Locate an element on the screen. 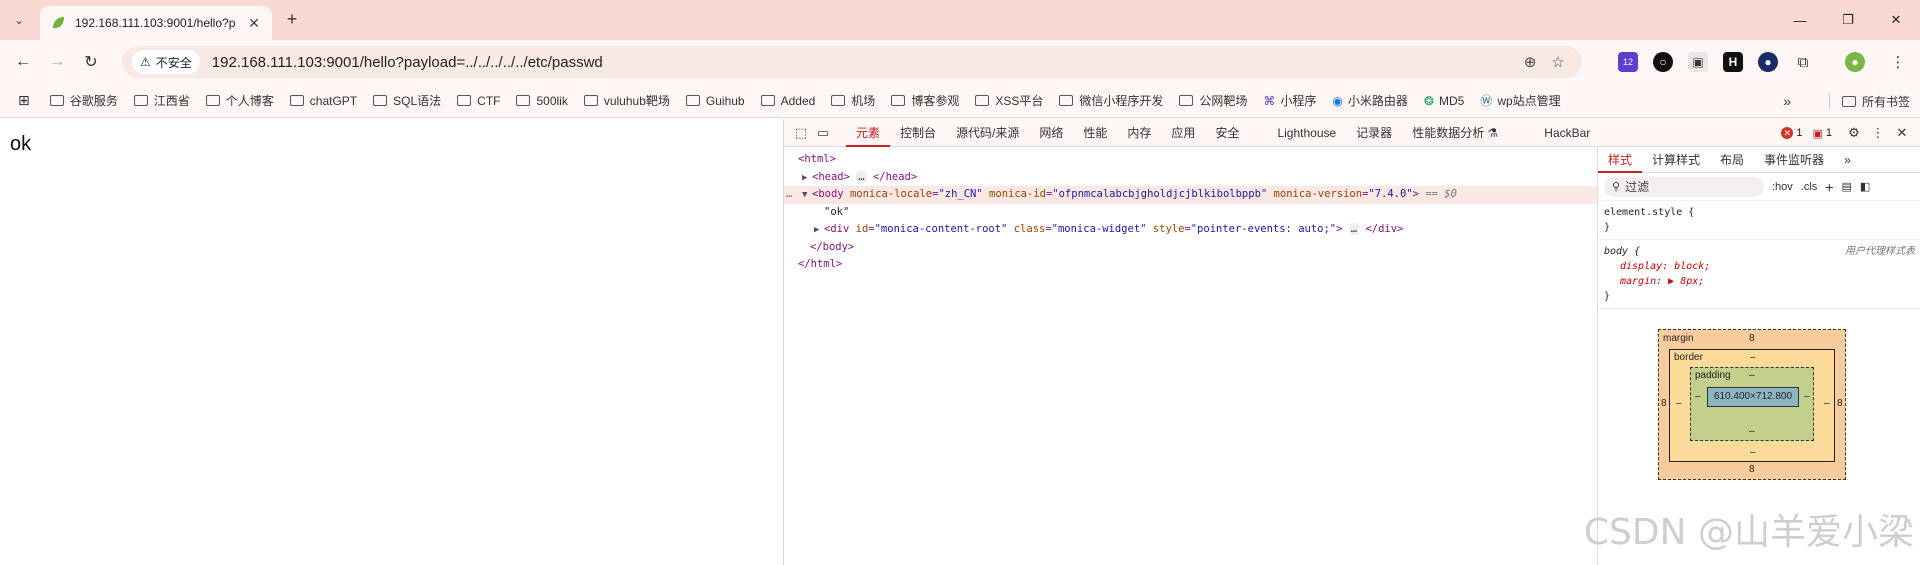 Image resolution: width=1920 pixels, height=565 pixels. paint-icon: ▤ is located at coordinates (1846, 186).